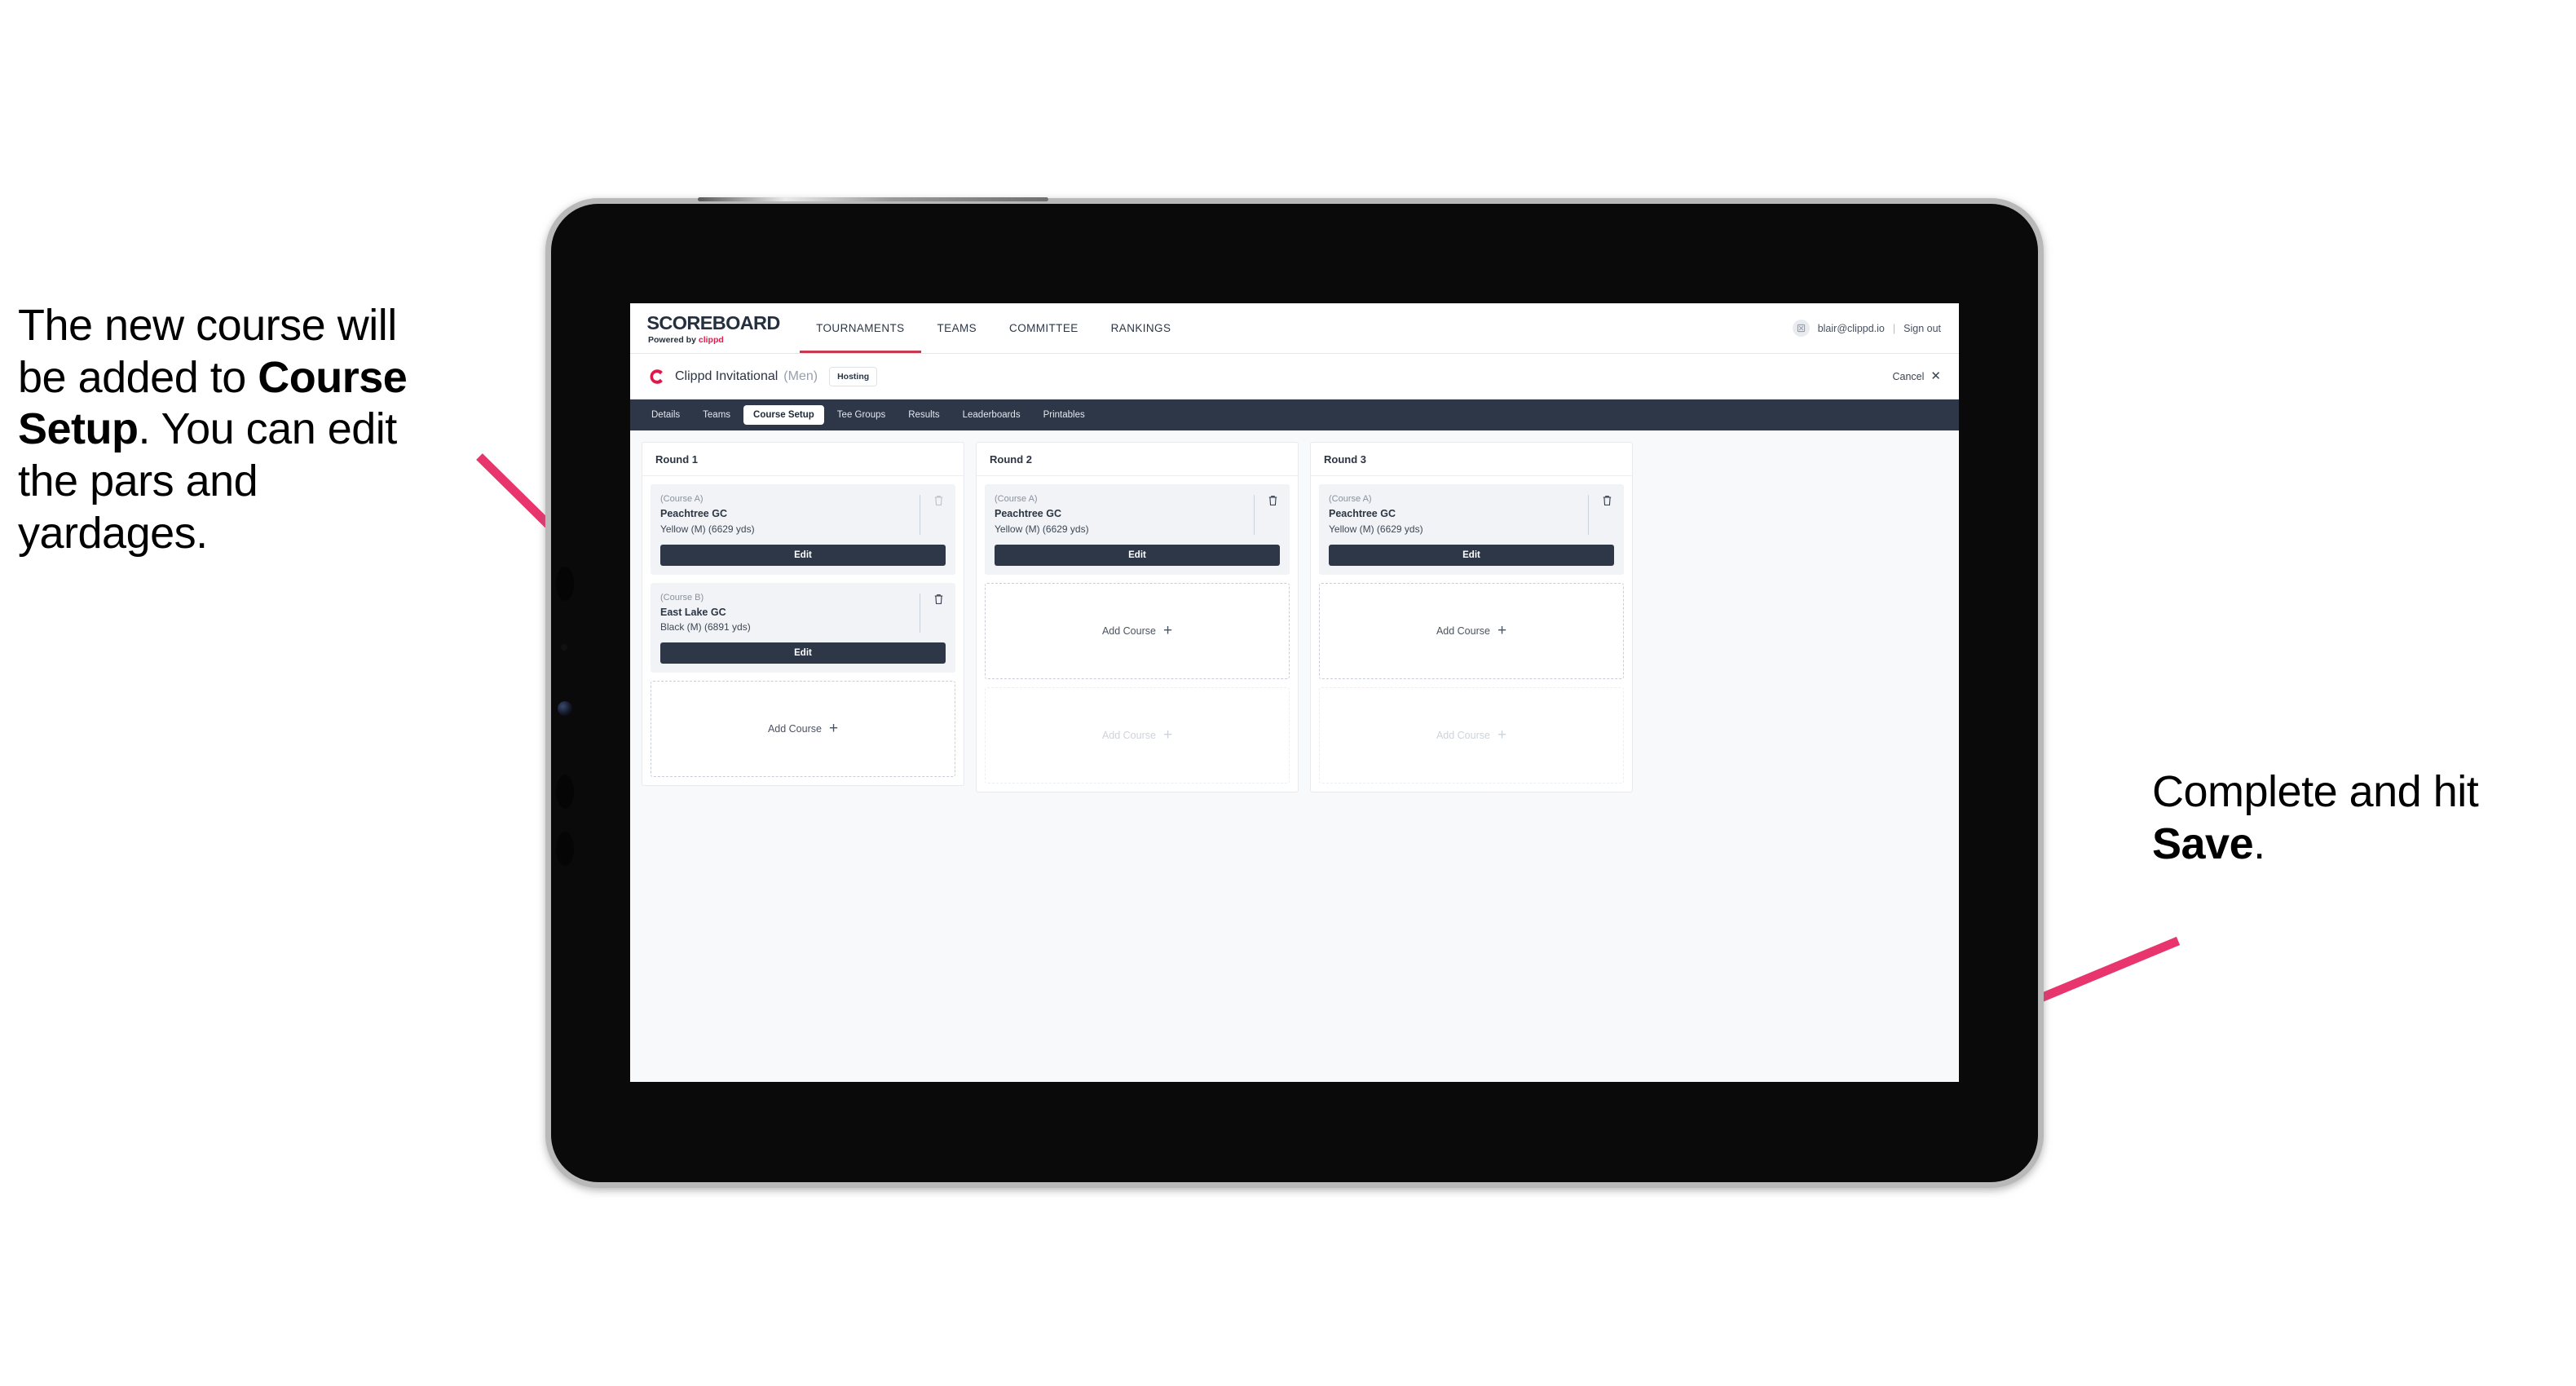 The image size is (2576, 1386). I want to click on nav-tab-label: RANKINGS, so click(1140, 328).